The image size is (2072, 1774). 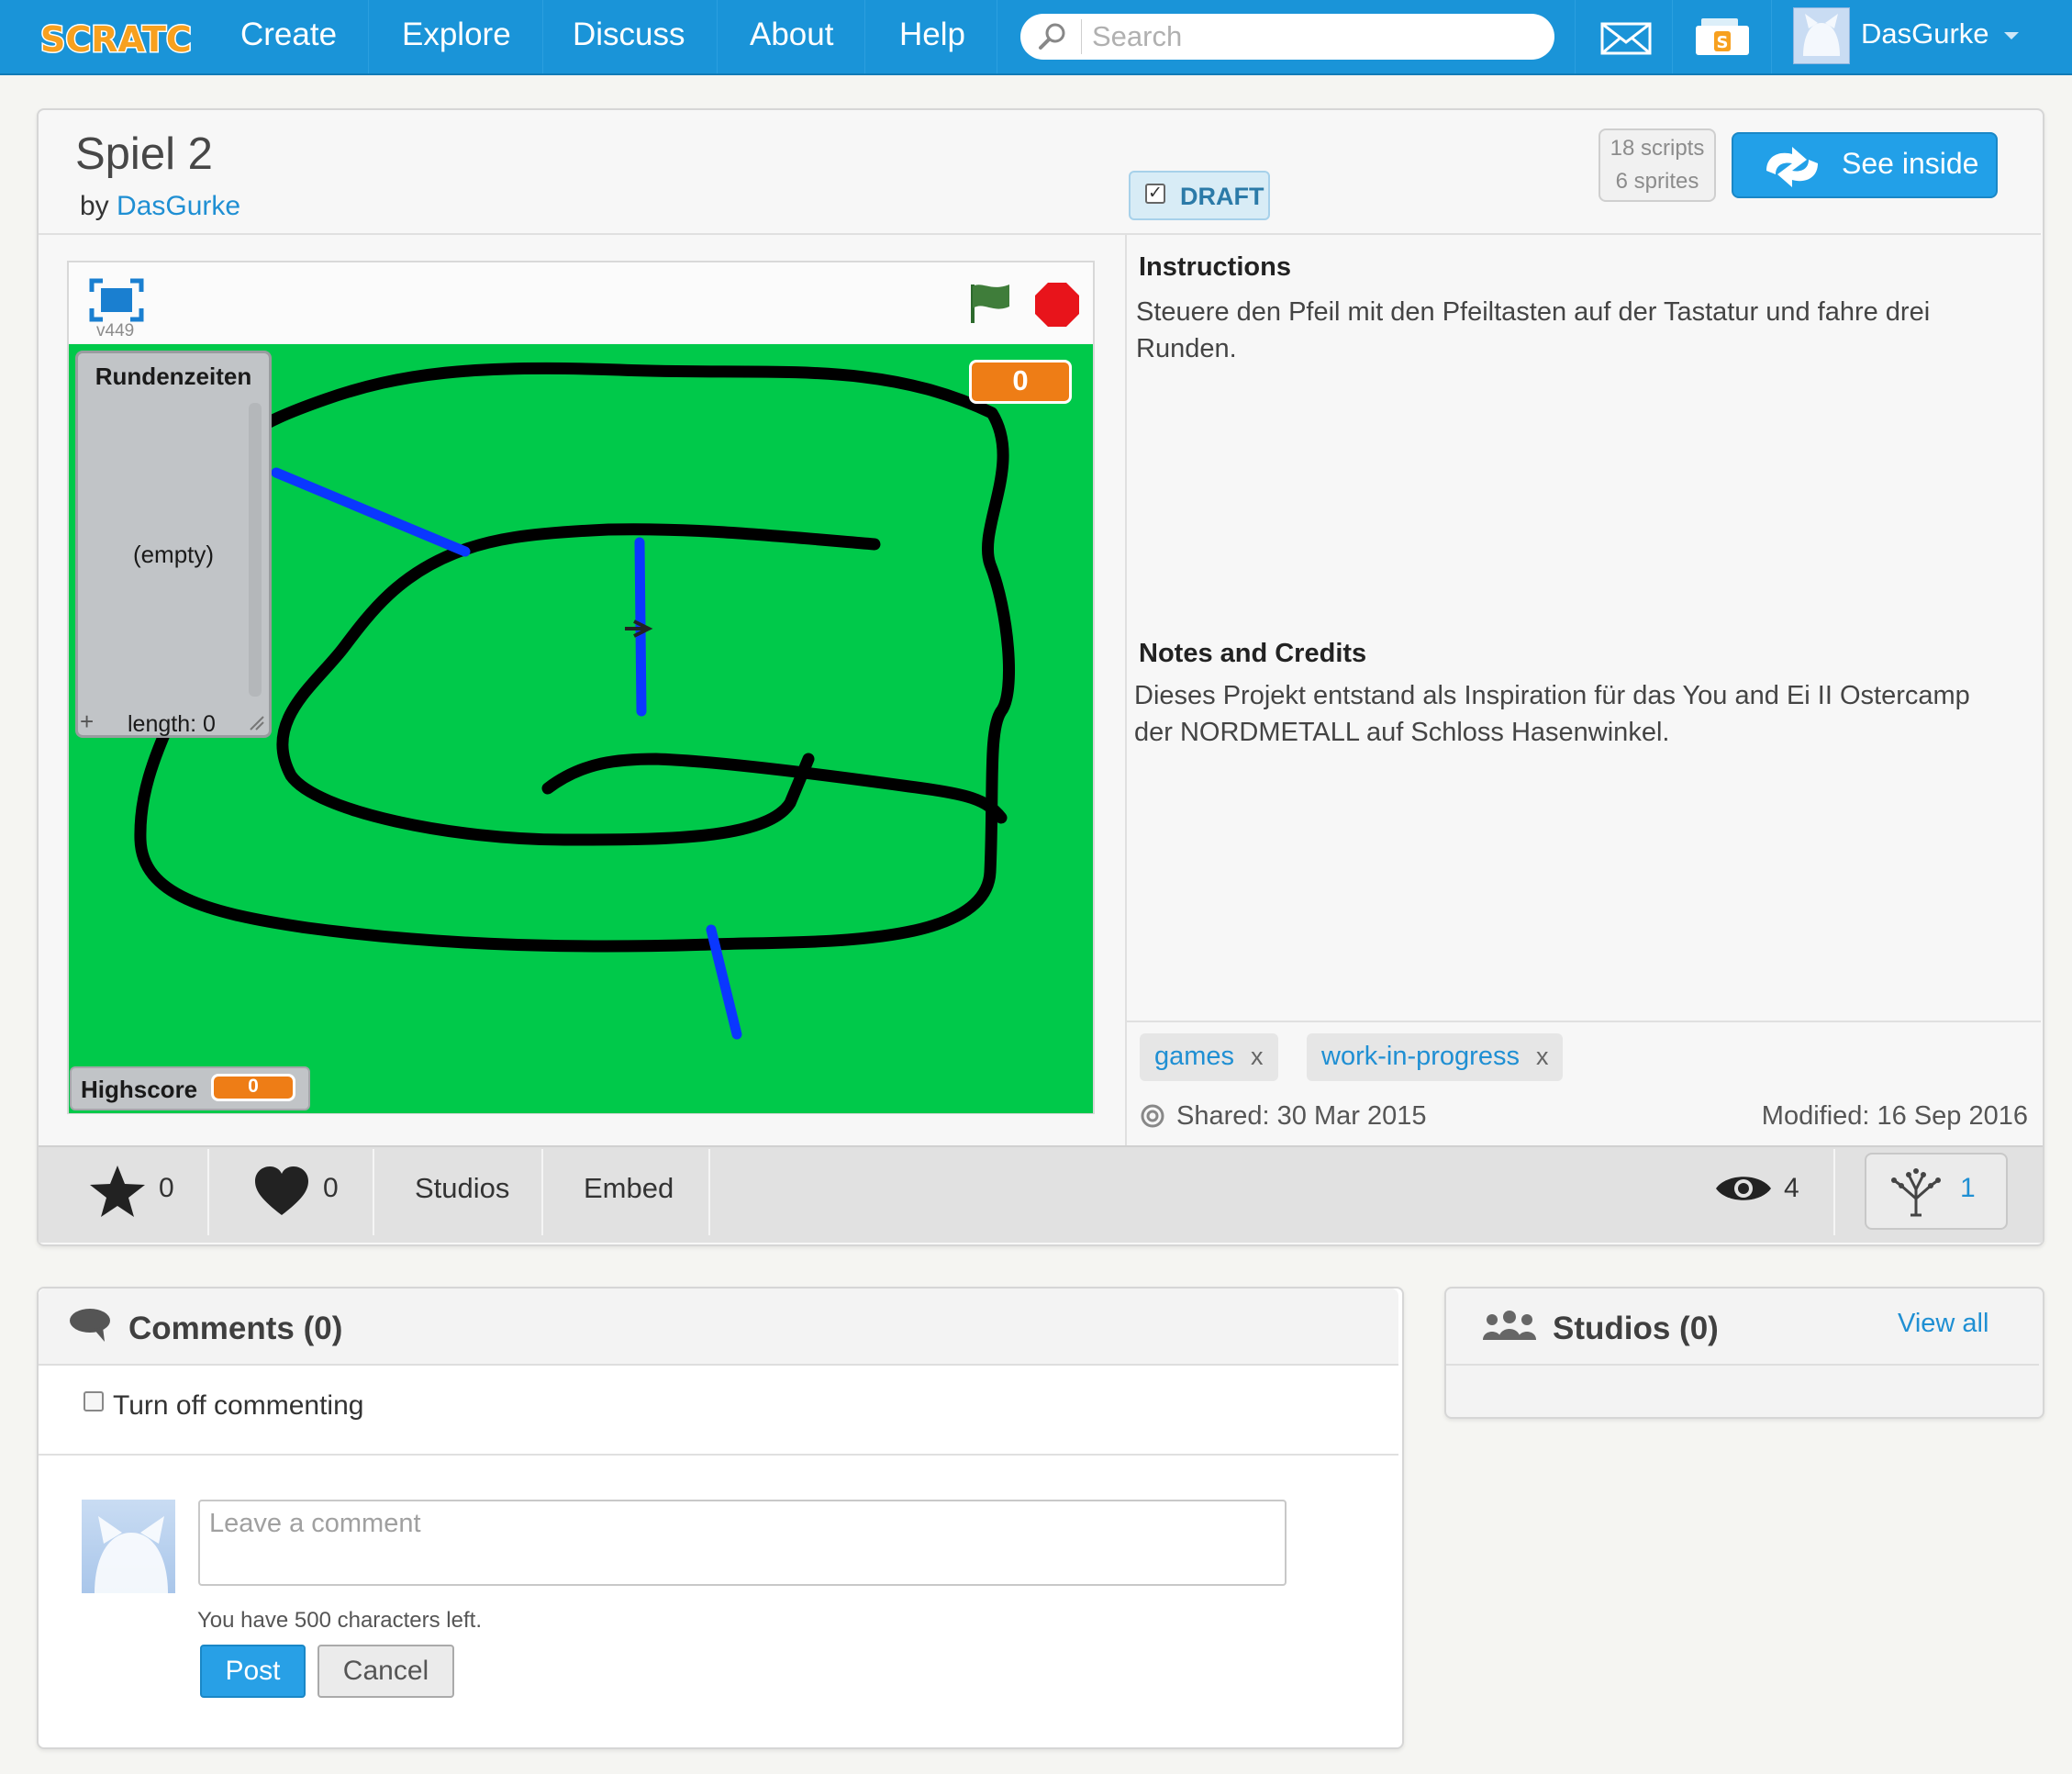 I want to click on see-inside-label: See inside, so click(x=1910, y=163).